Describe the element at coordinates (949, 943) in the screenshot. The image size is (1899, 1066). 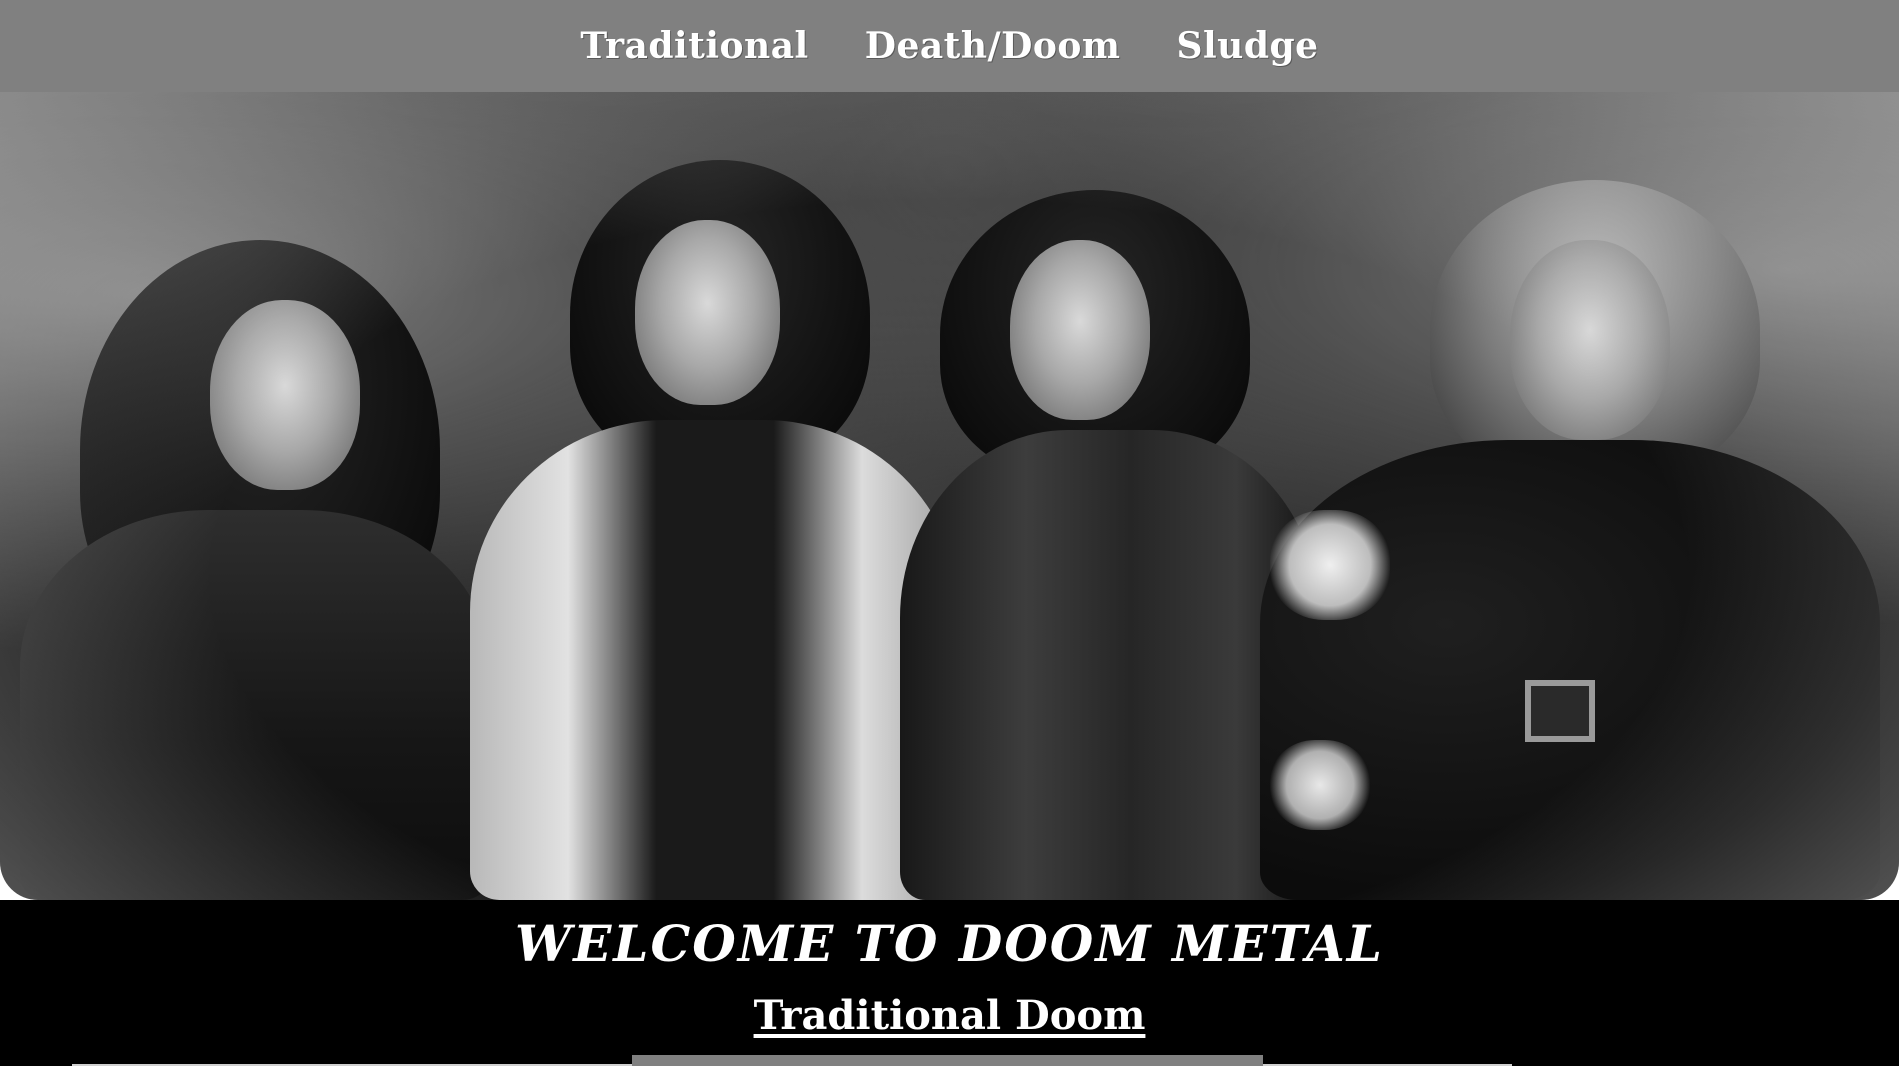
I see `page-title: WELCOME TO DOOM METAL` at that location.